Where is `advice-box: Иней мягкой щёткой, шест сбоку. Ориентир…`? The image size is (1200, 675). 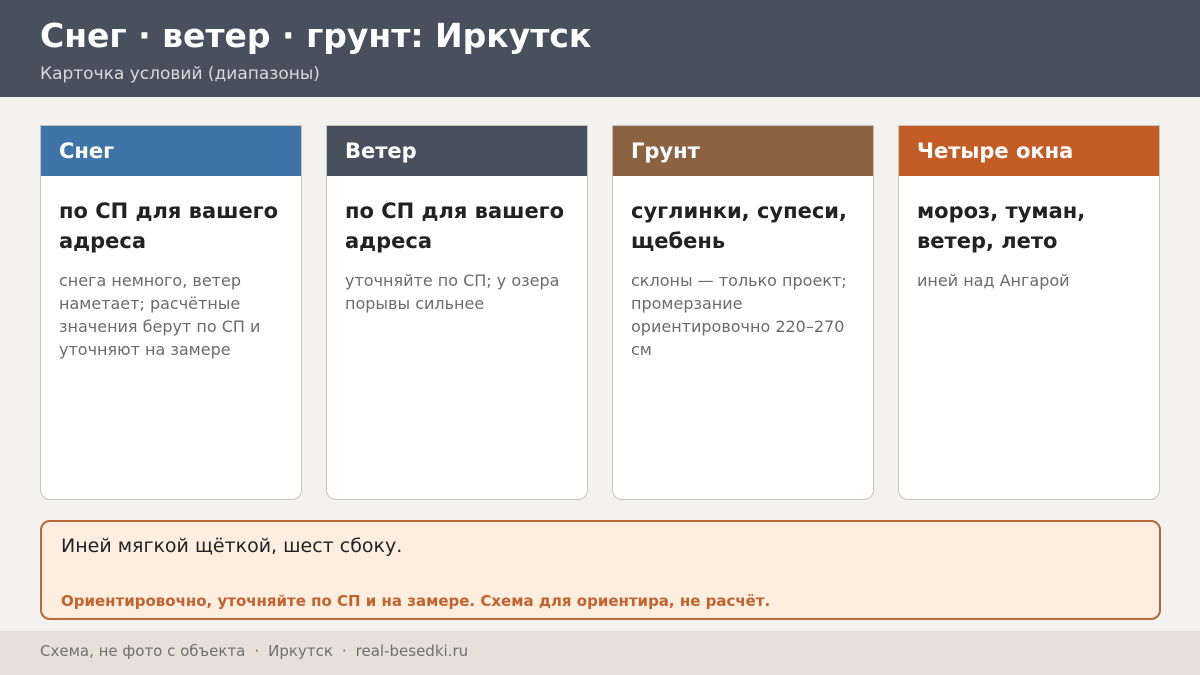
advice-box: Иней мягкой щёткой, шест сбоку. Ориентир… is located at coordinates (600, 570).